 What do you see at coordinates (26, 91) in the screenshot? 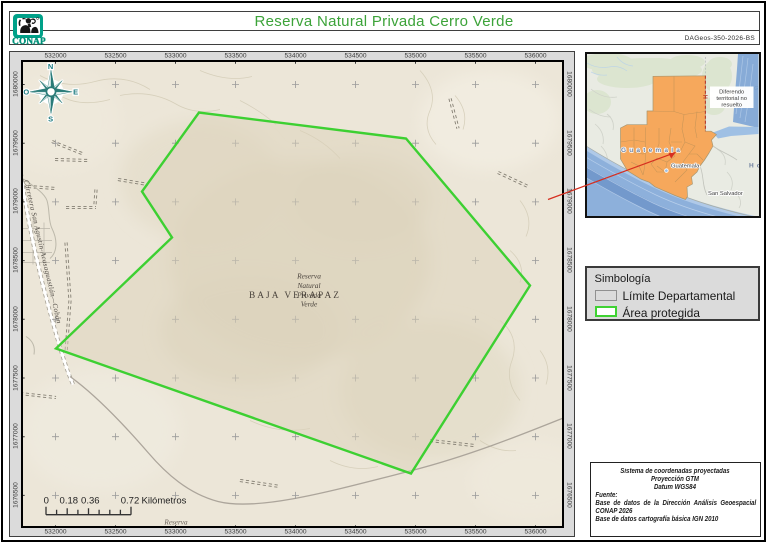
I see `svg-text: O` at bounding box center [26, 91].